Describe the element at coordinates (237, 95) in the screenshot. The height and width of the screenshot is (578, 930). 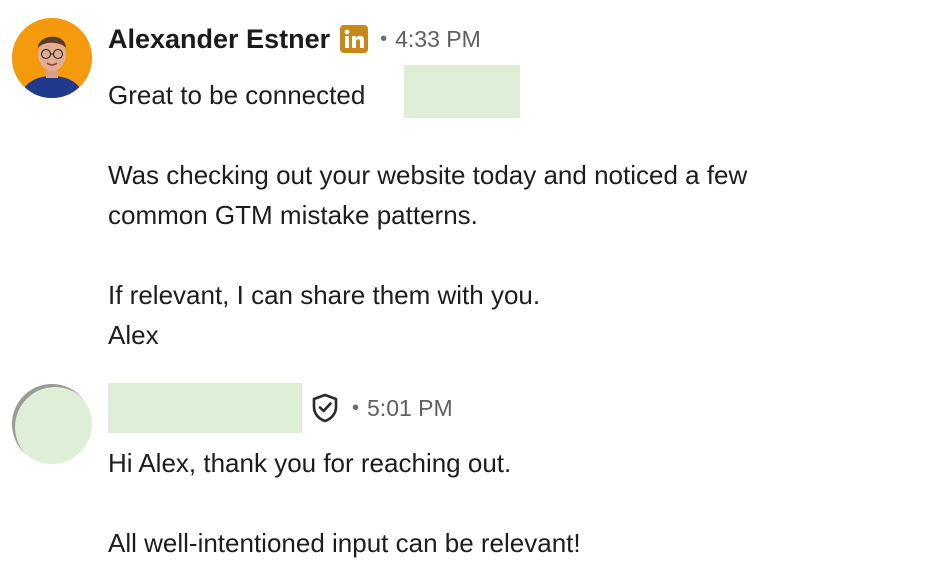
I see `message-text-line: Great to be connected` at that location.